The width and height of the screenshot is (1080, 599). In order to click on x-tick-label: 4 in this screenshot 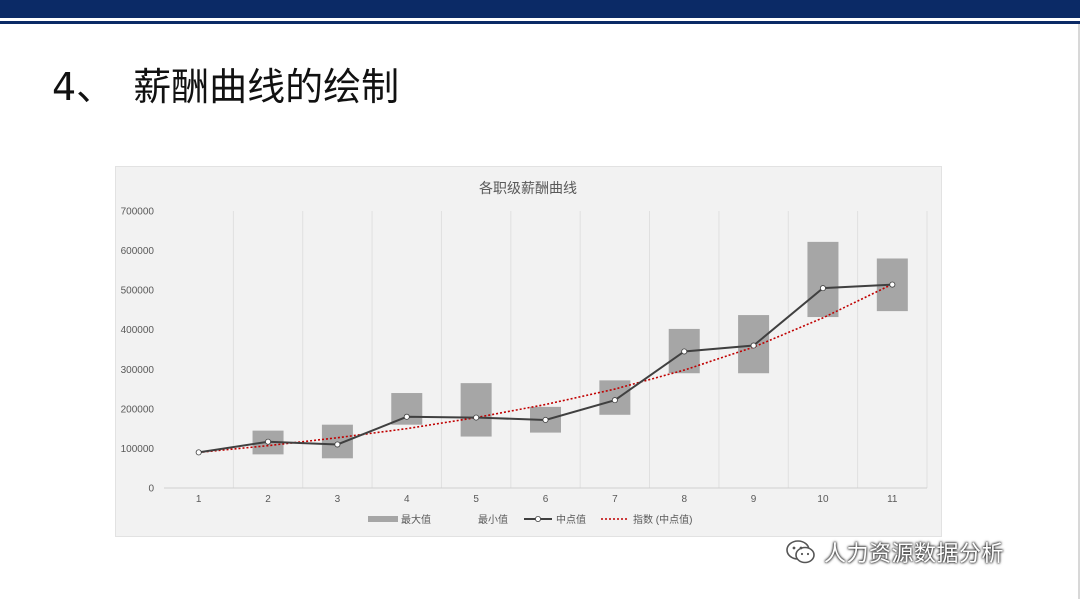, I will do `click(407, 499)`.